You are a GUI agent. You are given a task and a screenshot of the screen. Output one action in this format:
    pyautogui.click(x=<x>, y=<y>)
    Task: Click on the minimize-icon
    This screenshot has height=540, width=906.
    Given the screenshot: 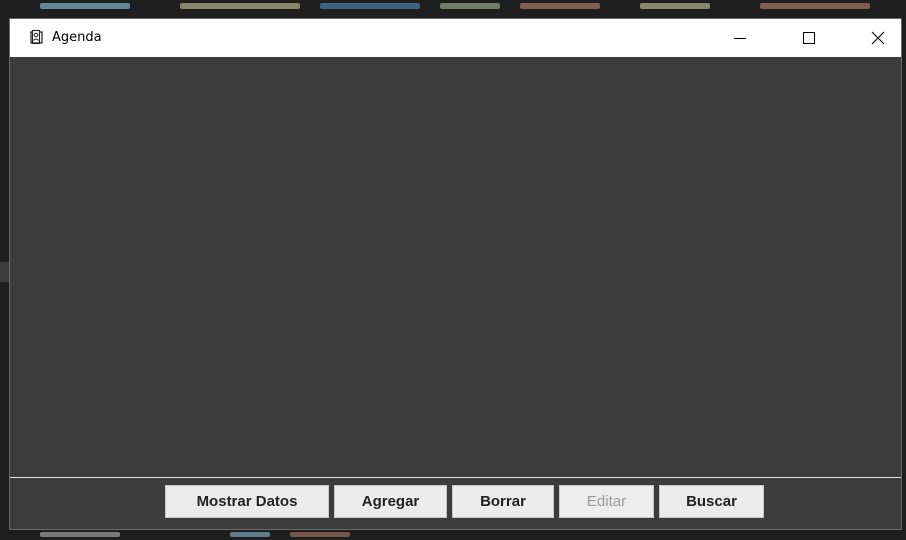 What is the action you would take?
    pyautogui.click(x=740, y=38)
    